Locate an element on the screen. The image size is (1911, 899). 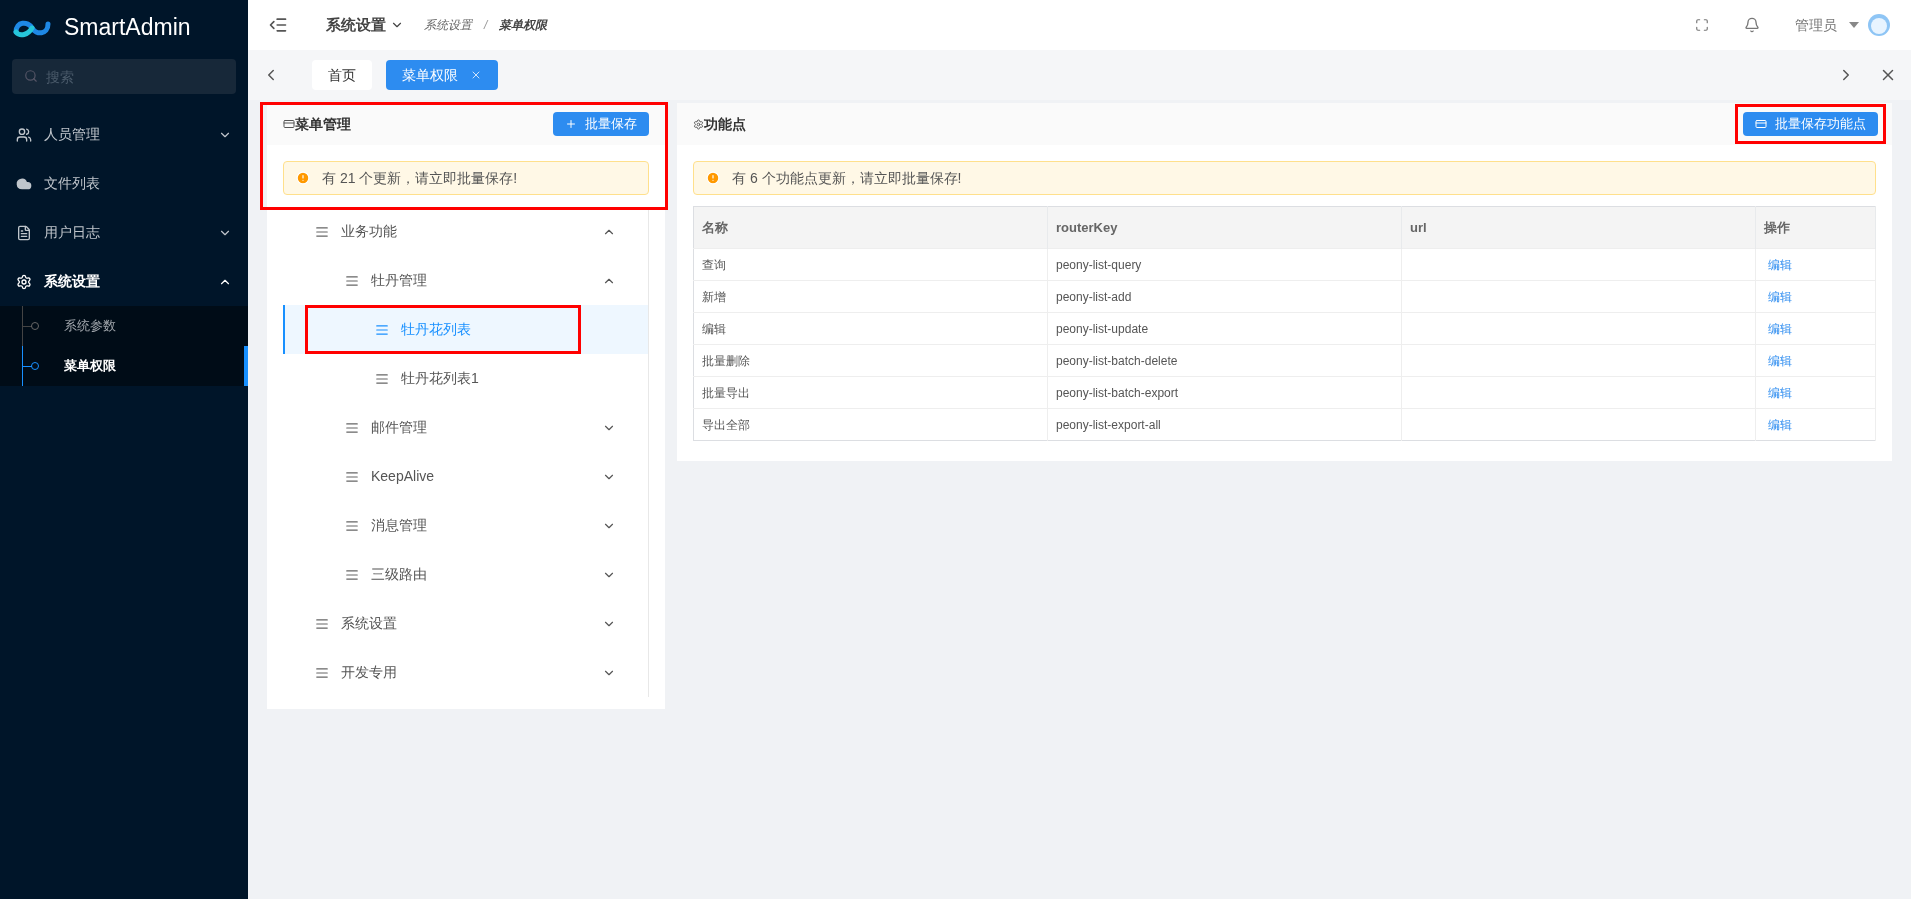
tree-item: 开发专用 is located at coordinates (465, 672).